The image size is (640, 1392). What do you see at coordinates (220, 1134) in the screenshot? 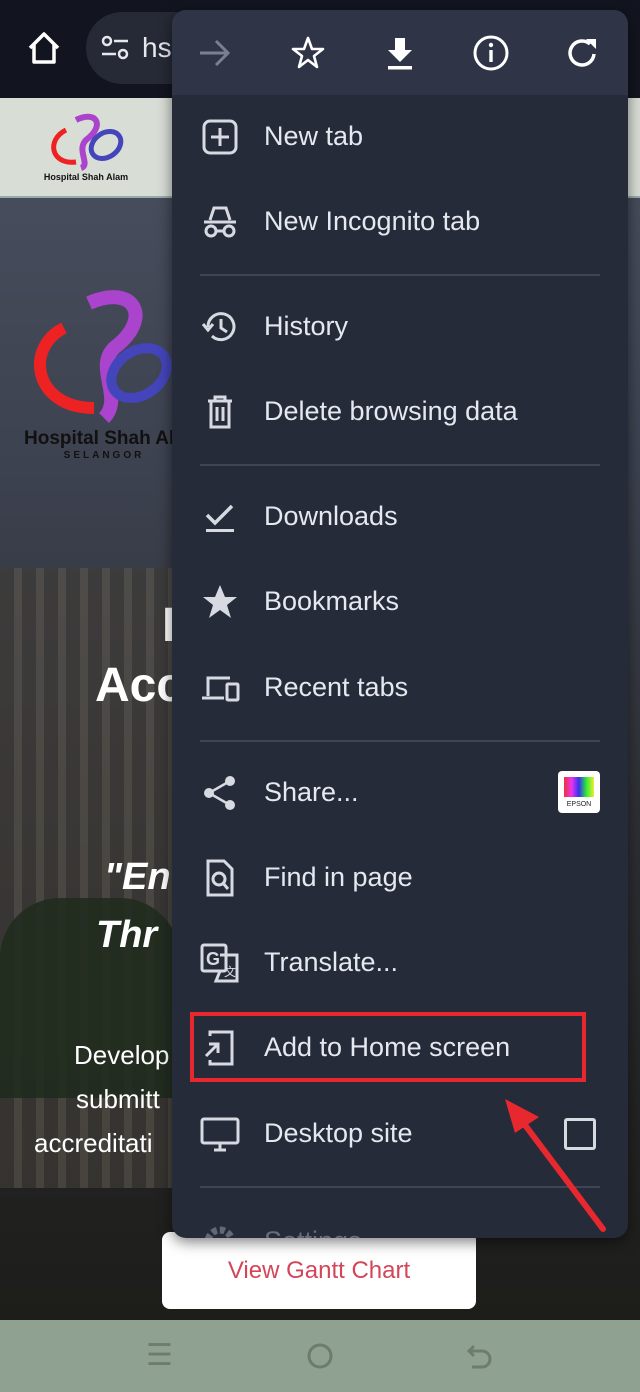
I see `desktop-icon` at bounding box center [220, 1134].